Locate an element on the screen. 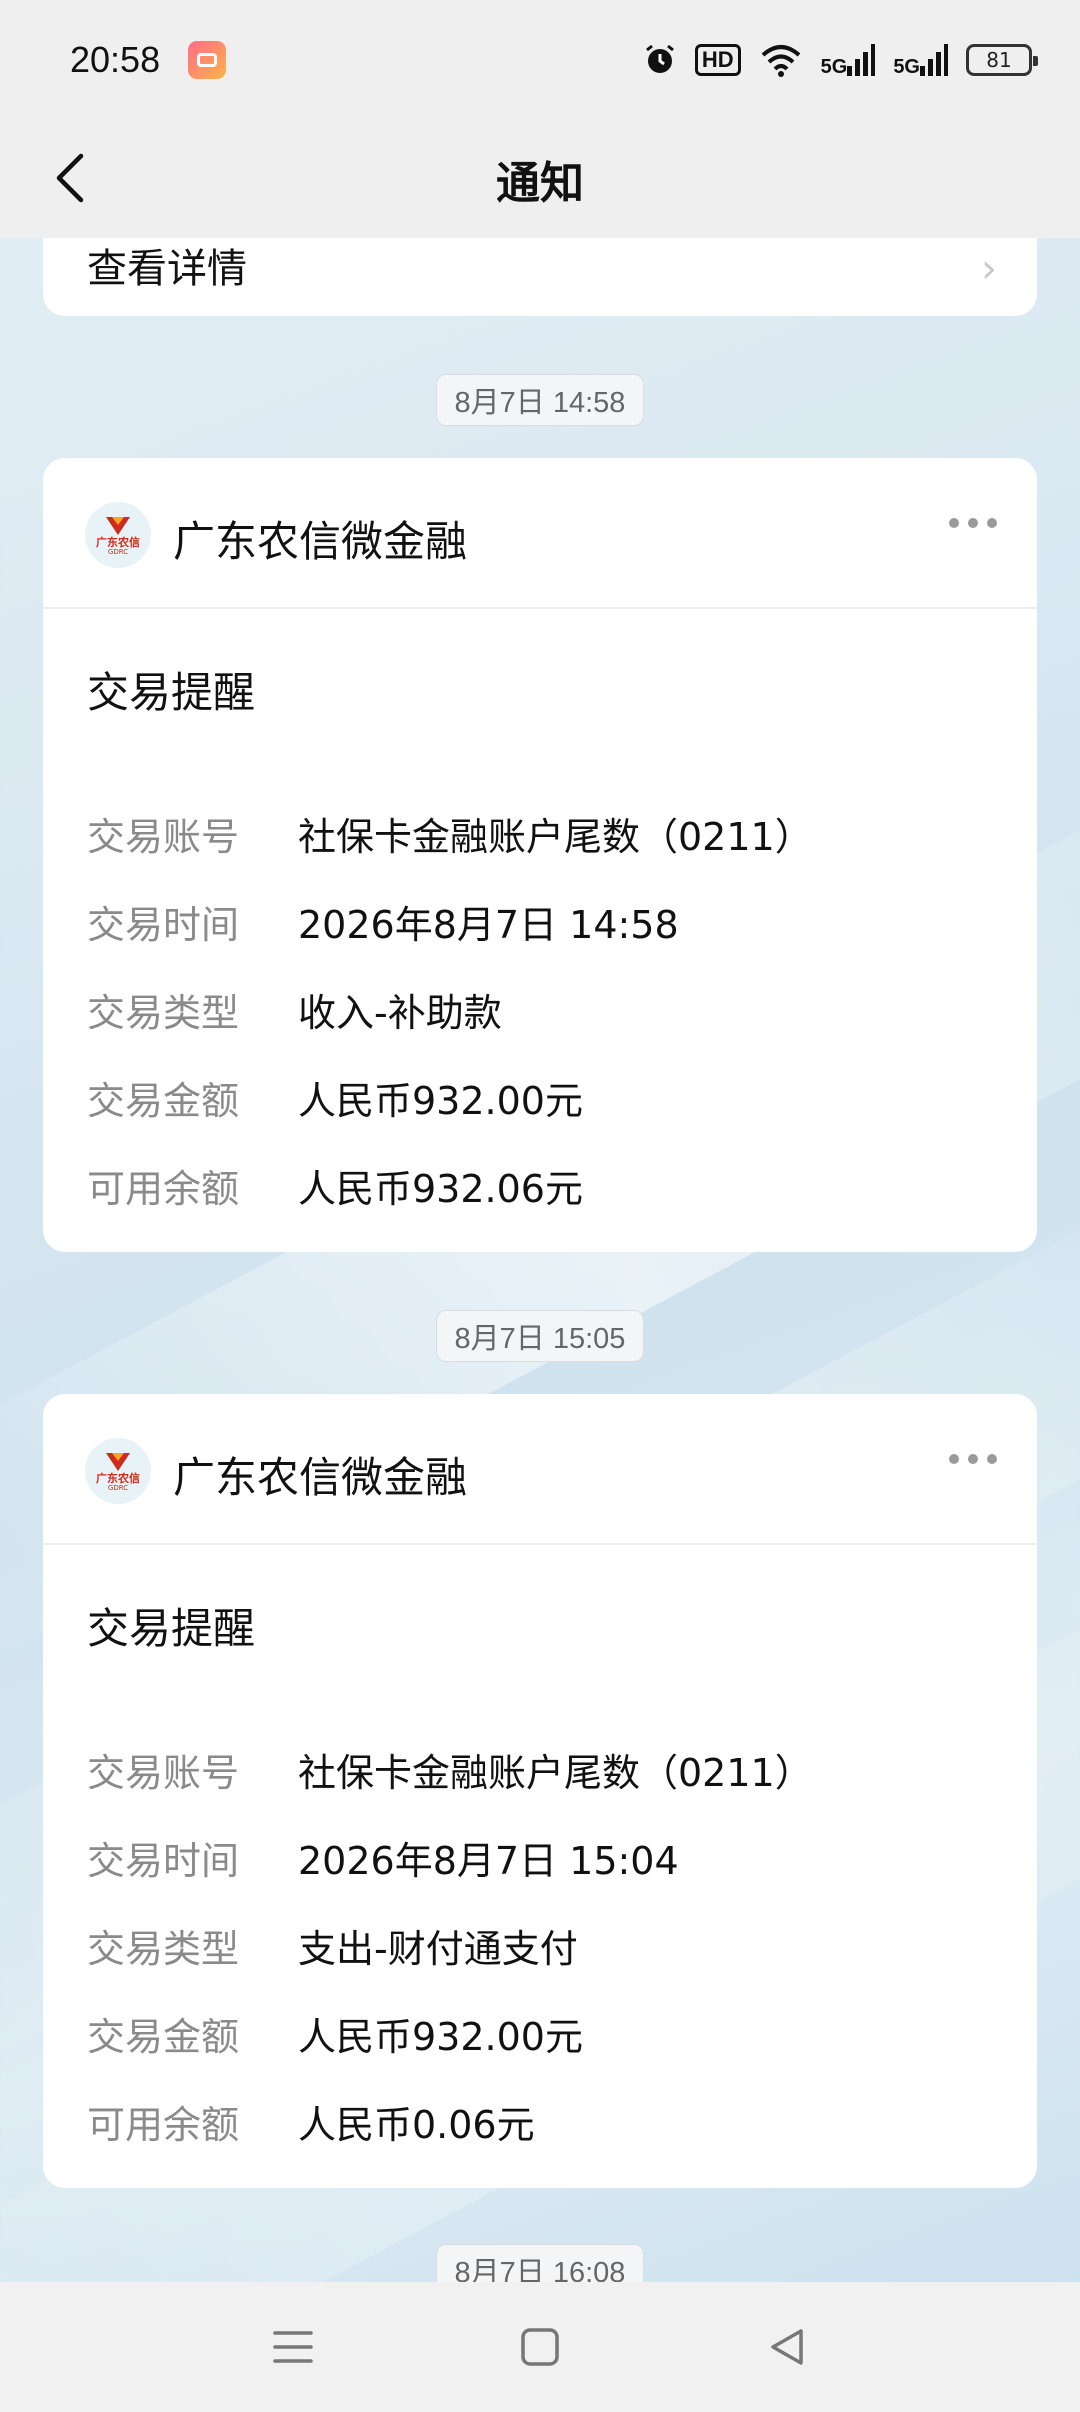  detail-row: 交易类型 收入-补助款 is located at coordinates (540, 1009).